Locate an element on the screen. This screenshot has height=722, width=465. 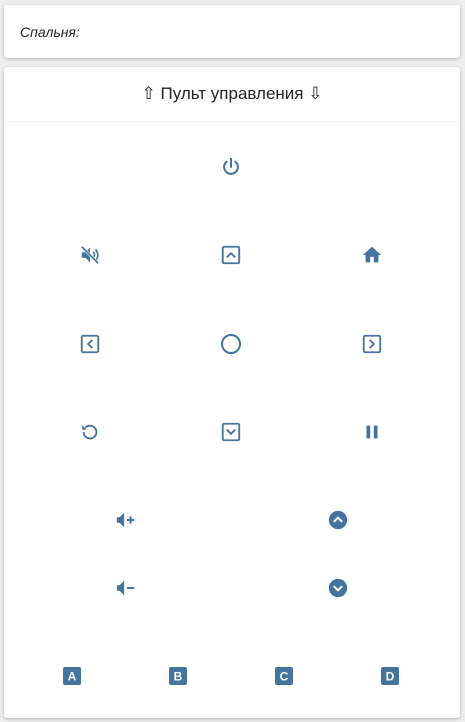
mute-button is located at coordinates (90, 255).